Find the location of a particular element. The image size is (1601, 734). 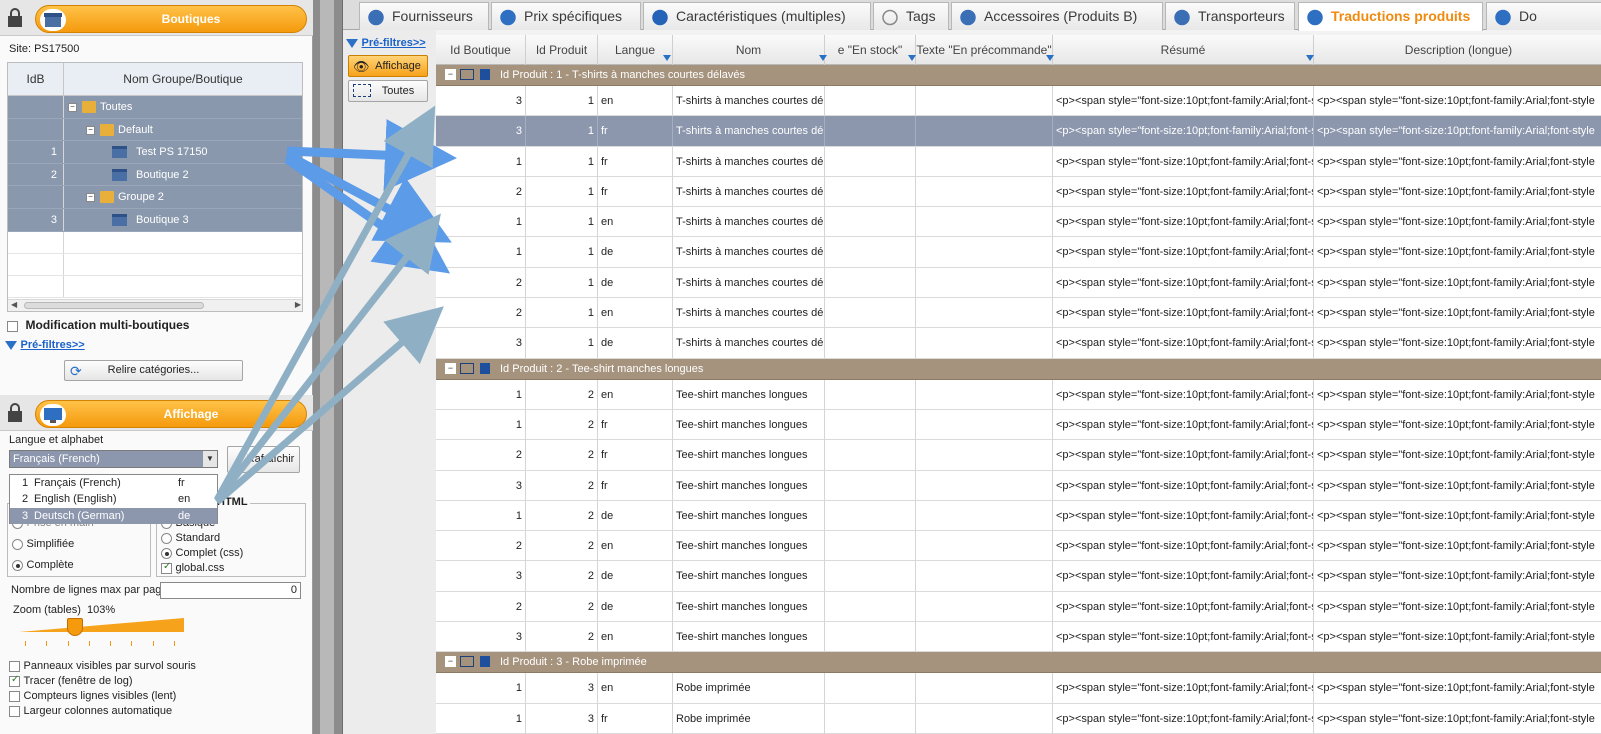

scroll-left-icon: ◀ is located at coordinates (14, 304).